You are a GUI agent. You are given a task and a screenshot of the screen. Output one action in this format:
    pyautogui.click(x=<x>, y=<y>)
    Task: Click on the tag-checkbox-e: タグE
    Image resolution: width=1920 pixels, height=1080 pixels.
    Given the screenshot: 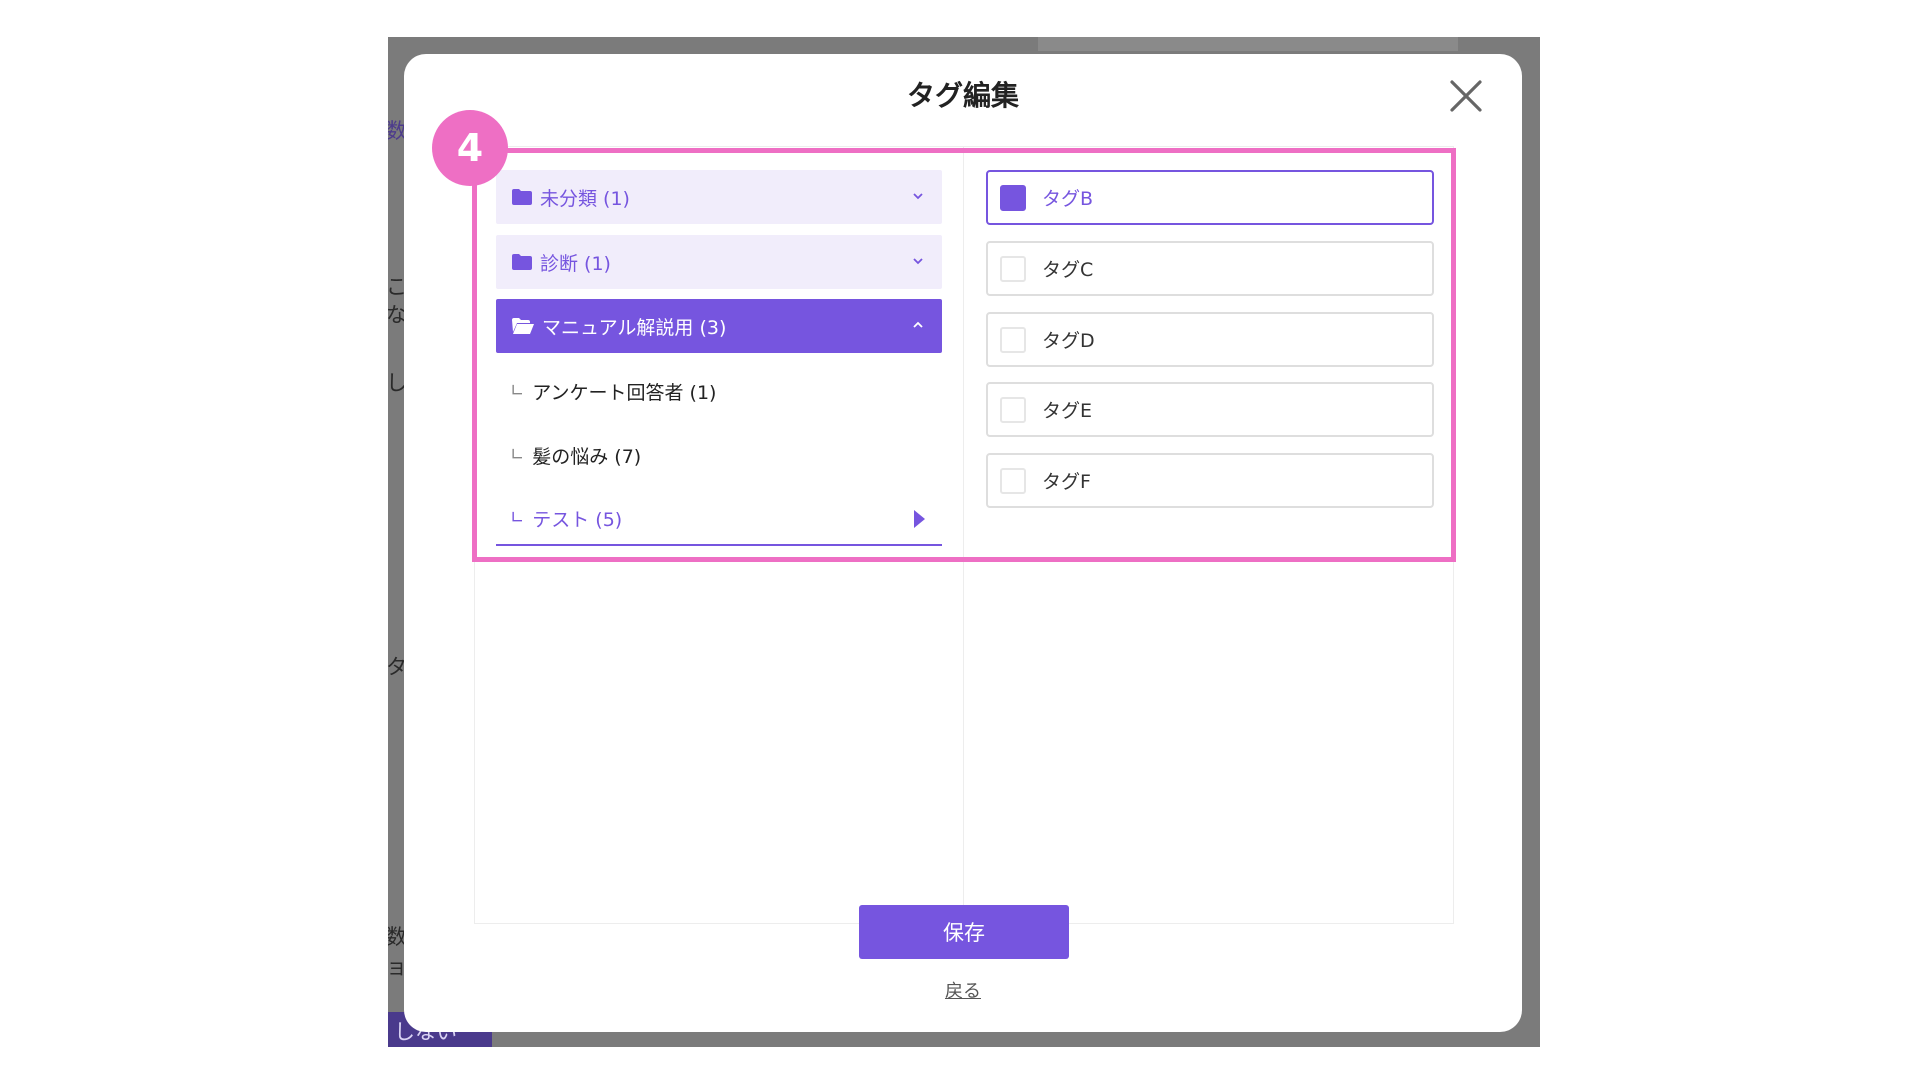 What is the action you would take?
    pyautogui.click(x=1210, y=409)
    